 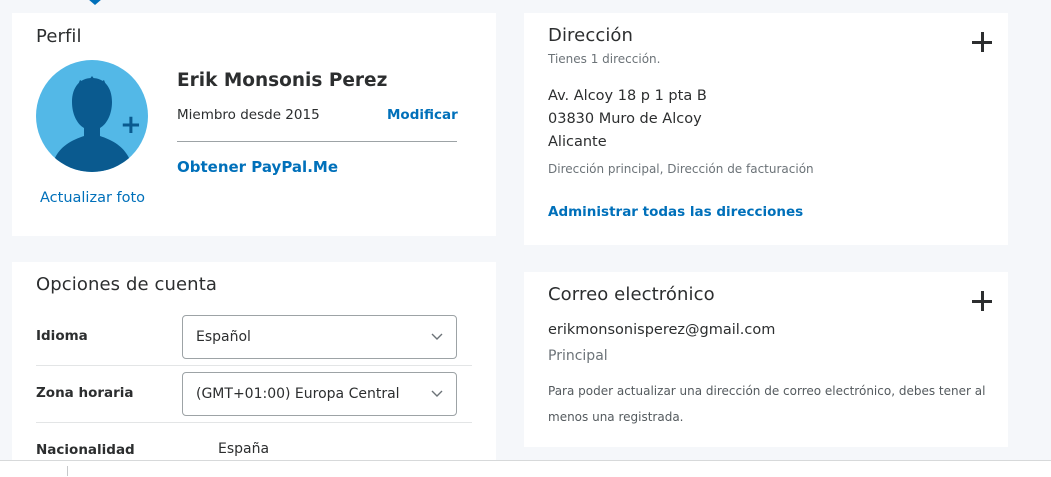 I want to click on add-address-icon, so click(x=982, y=42).